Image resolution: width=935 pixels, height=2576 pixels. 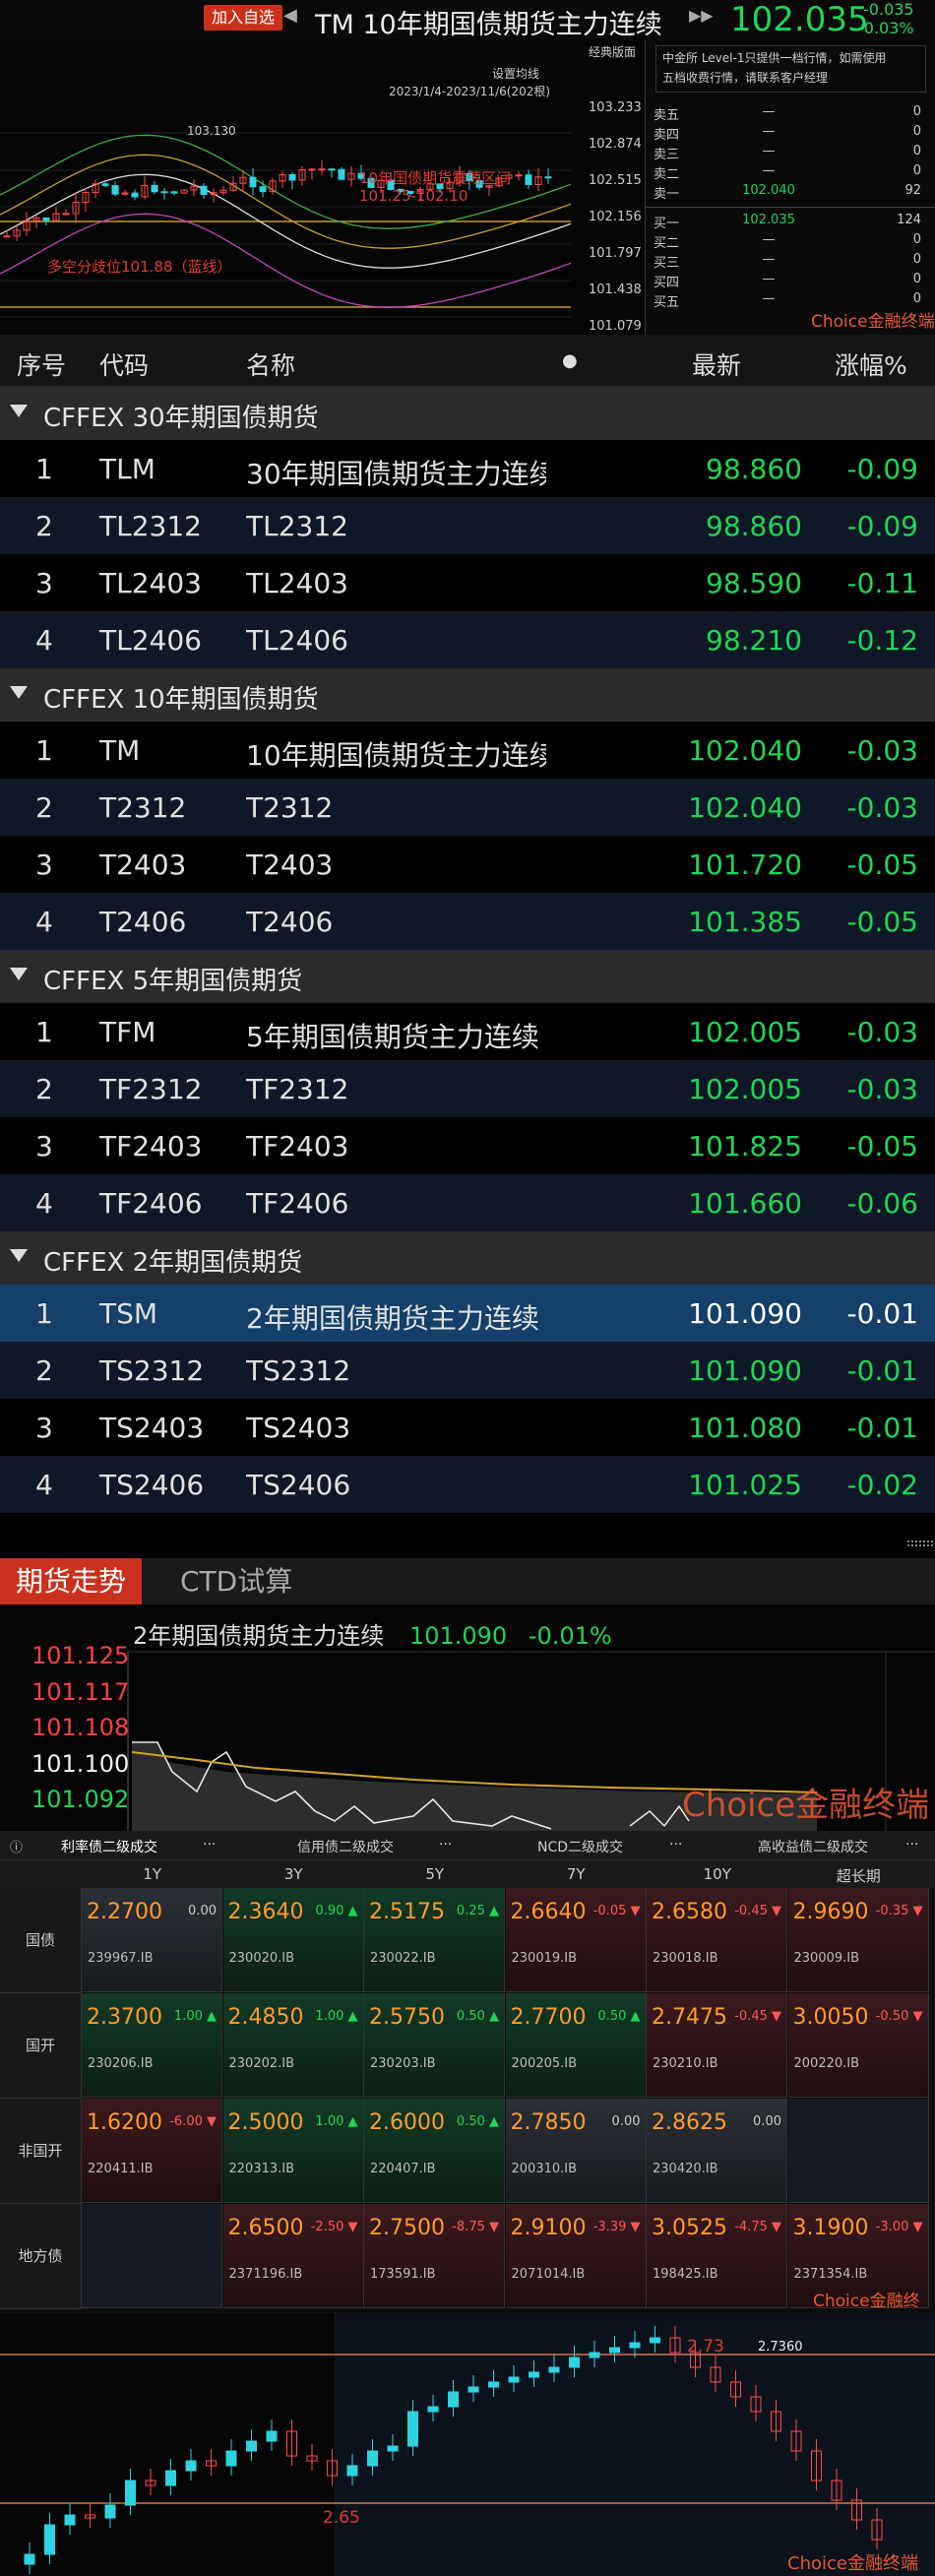 I want to click on group-header: CFFEX 30年期国债期货, so click(x=468, y=413).